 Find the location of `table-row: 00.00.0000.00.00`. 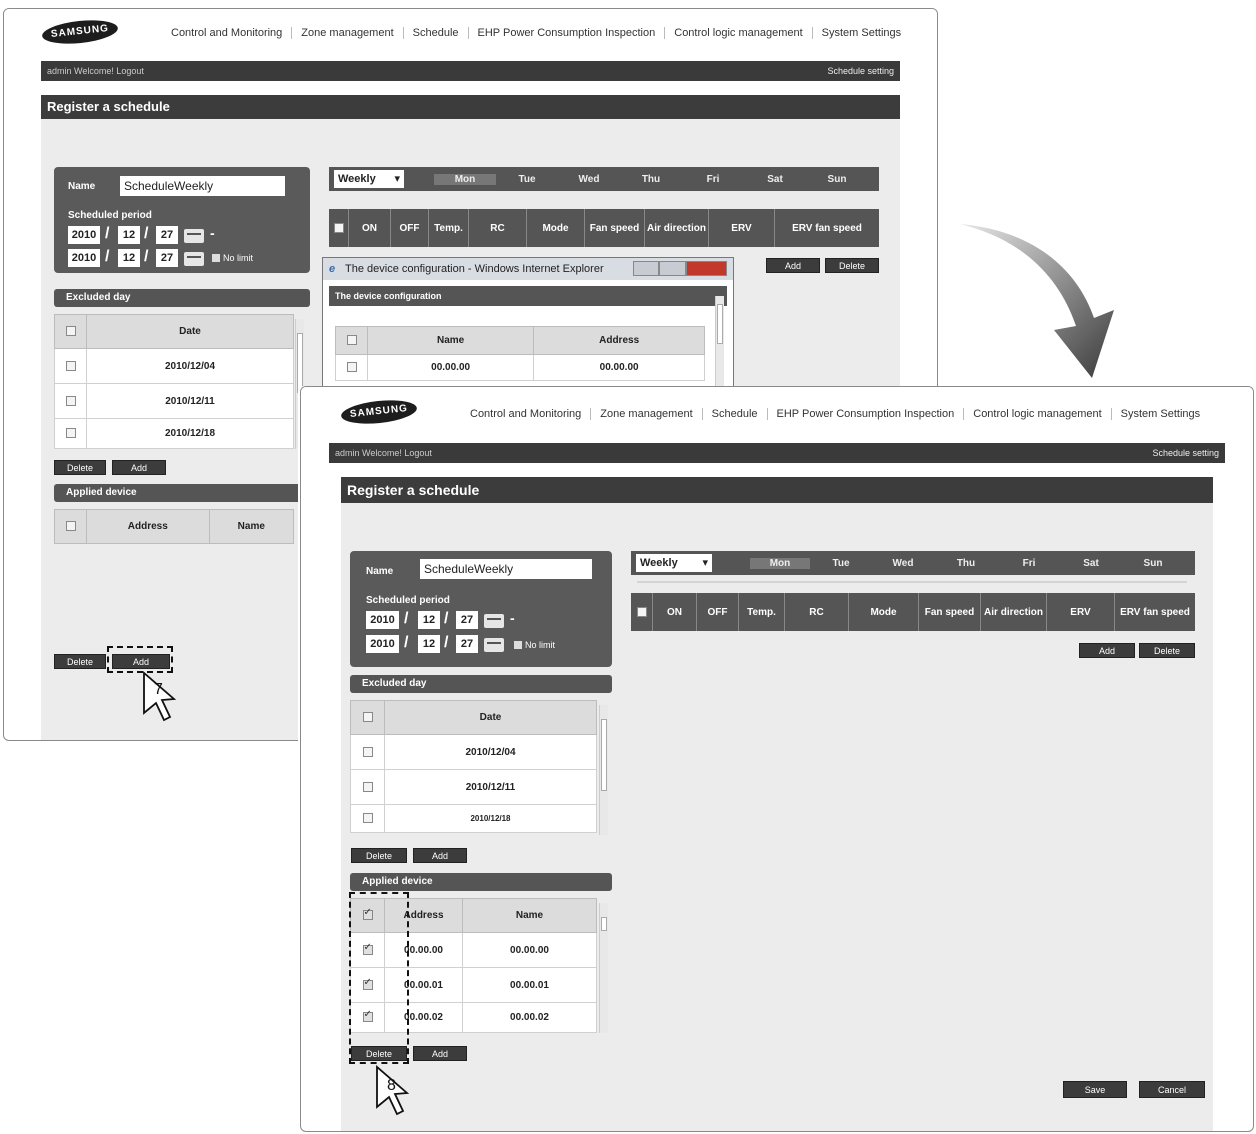

table-row: 00.00.0000.00.00 is located at coordinates (520, 367).